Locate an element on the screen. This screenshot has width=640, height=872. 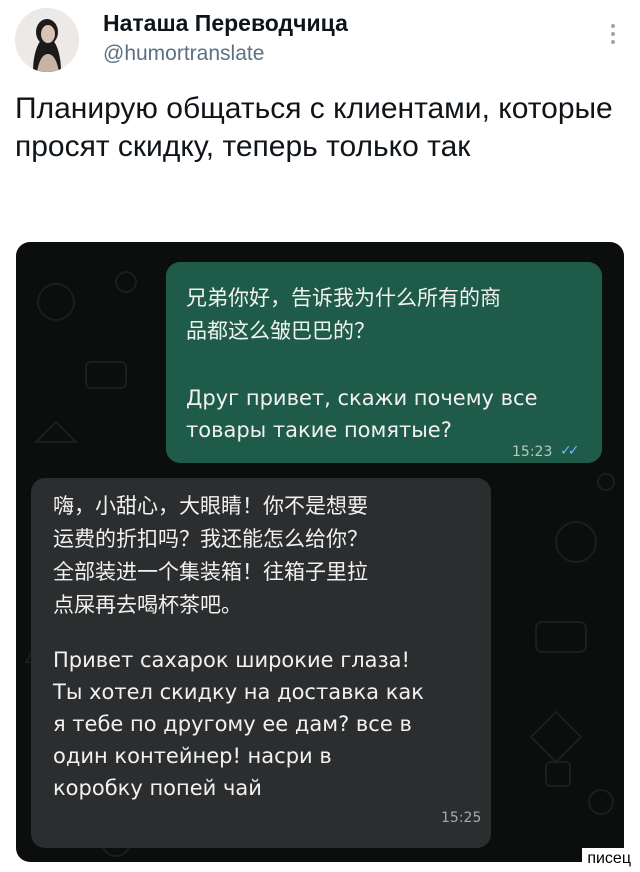
message-timestamp: 15:23 is located at coordinates (532, 452).